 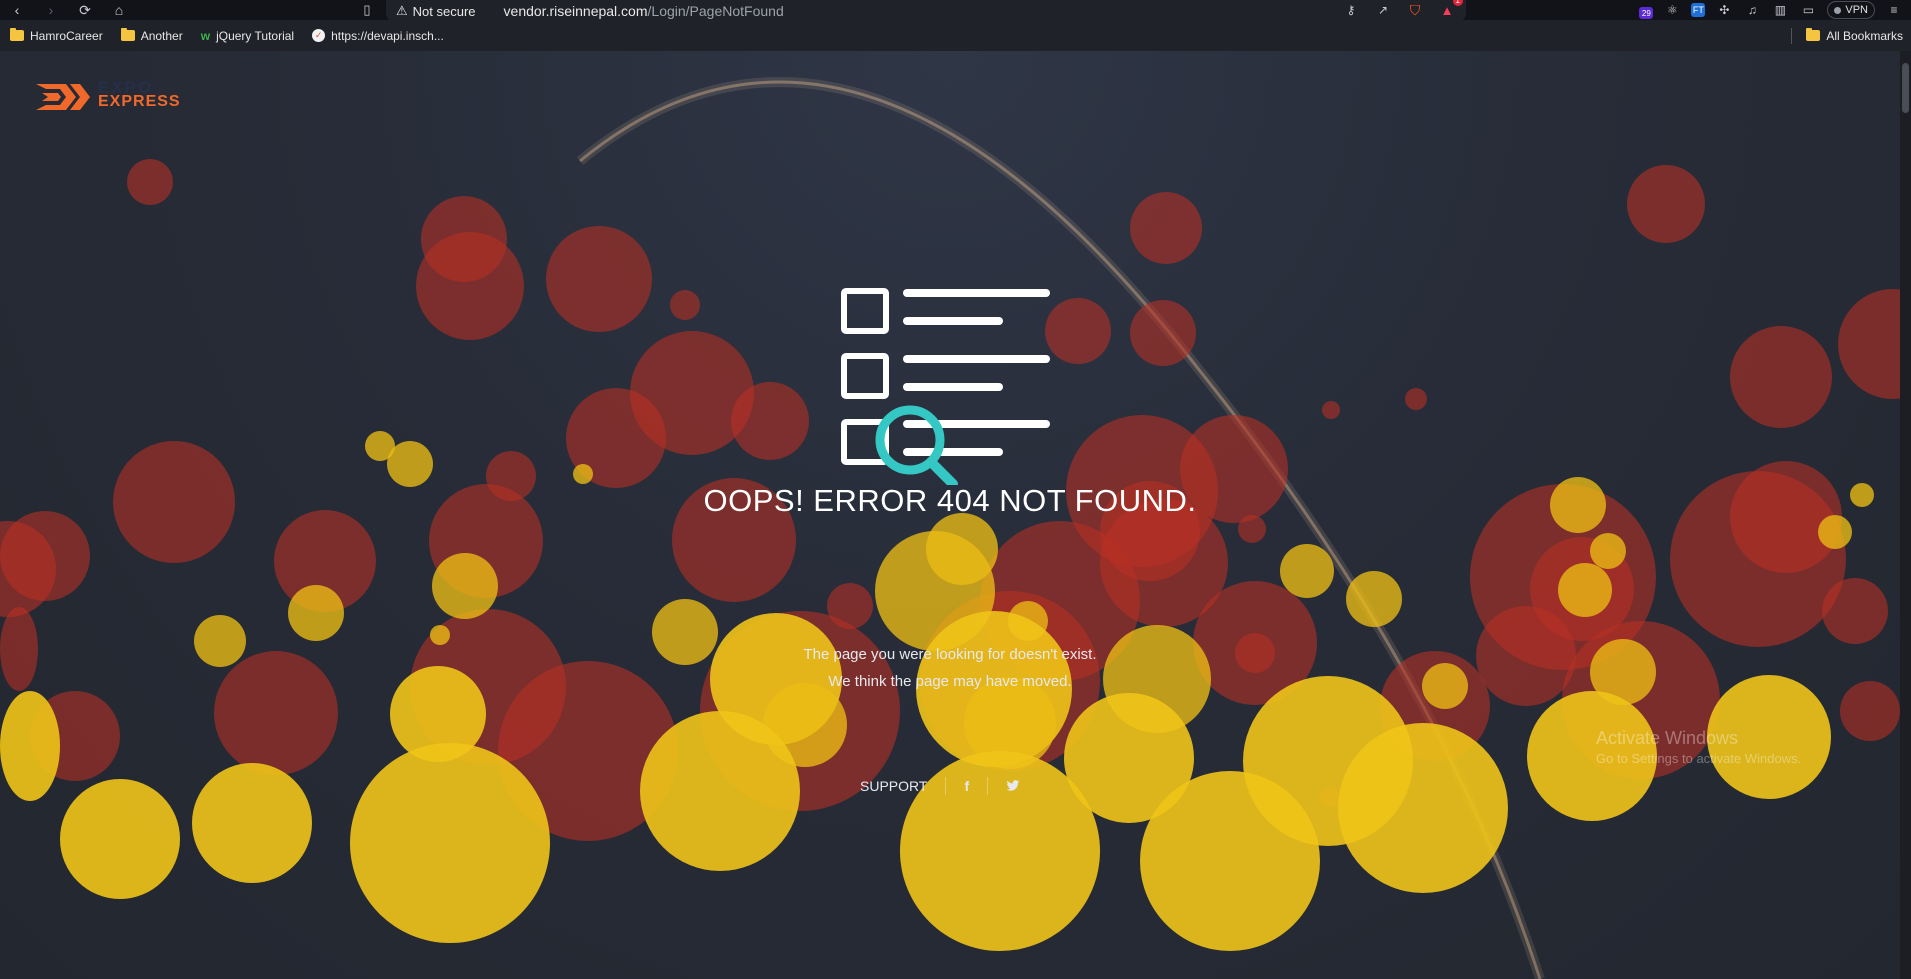 I want to click on all-bookmarks-label: All Bookmarks, so click(x=1864, y=35).